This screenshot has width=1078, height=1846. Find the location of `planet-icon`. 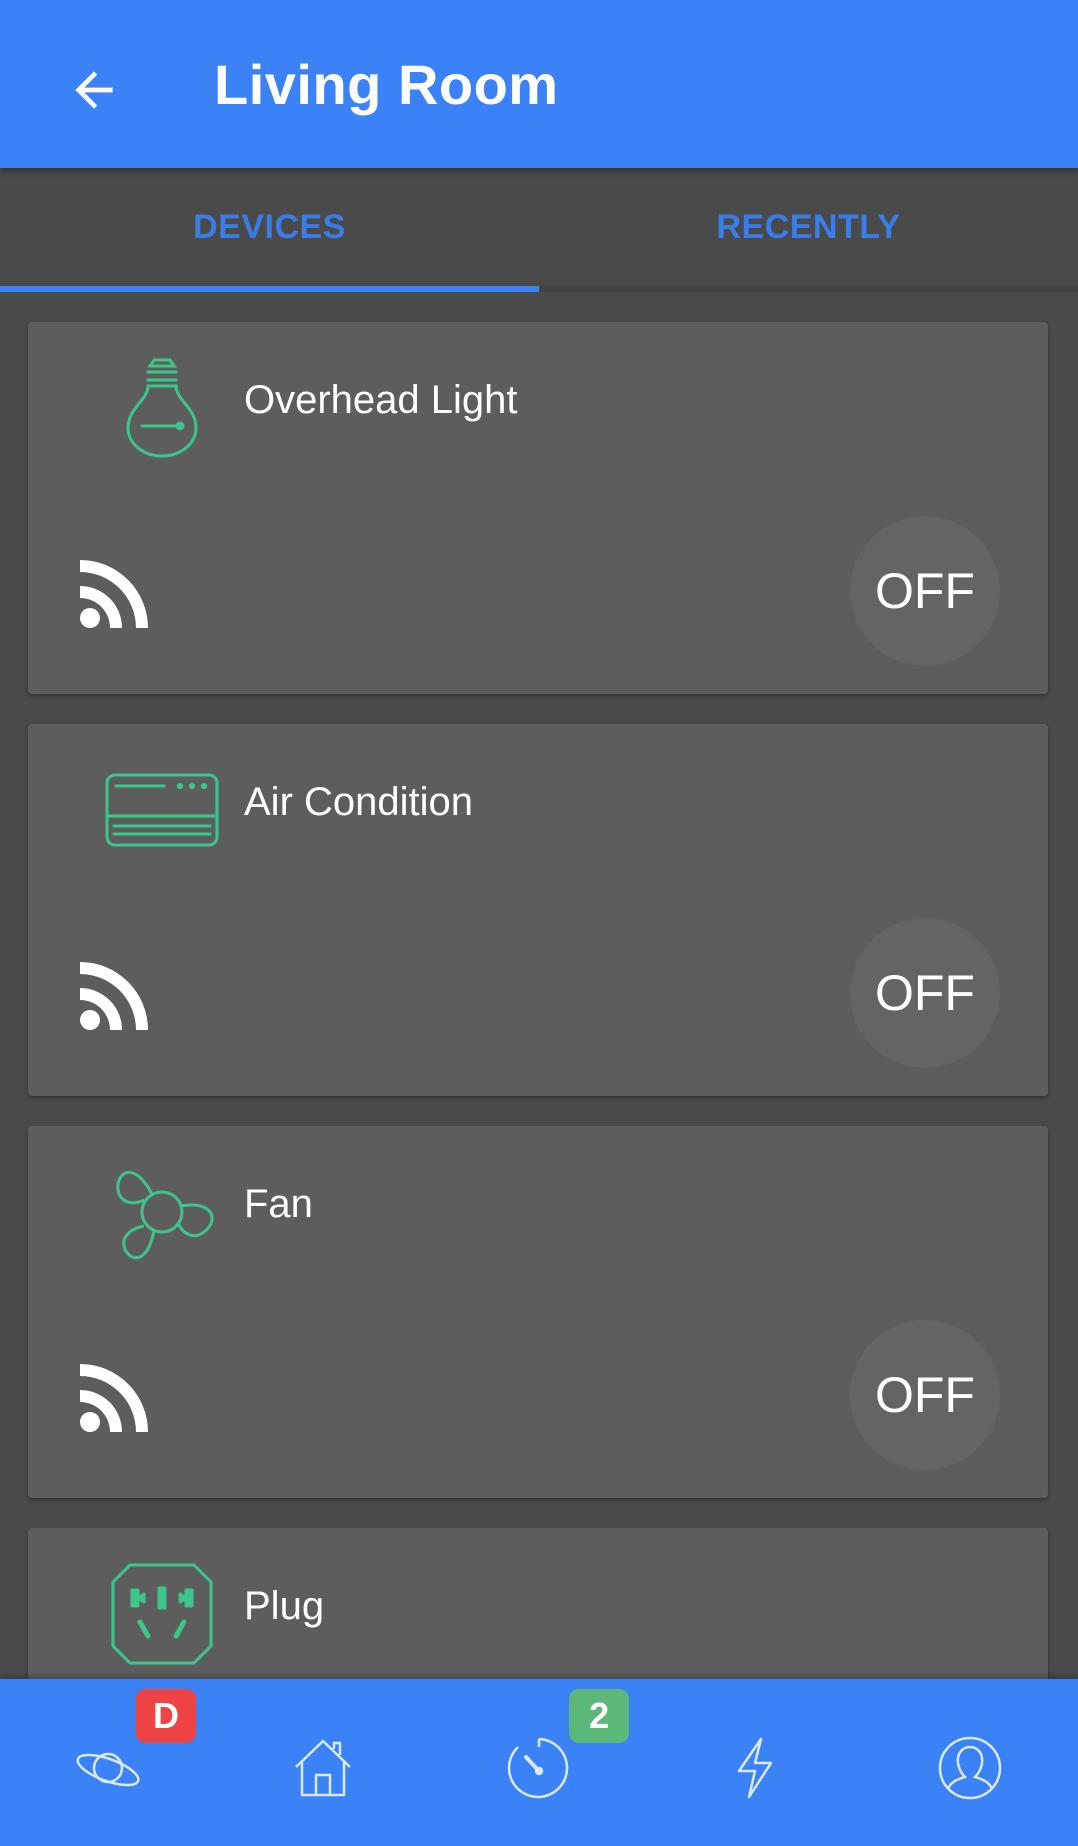

planet-icon is located at coordinates (108, 1769).